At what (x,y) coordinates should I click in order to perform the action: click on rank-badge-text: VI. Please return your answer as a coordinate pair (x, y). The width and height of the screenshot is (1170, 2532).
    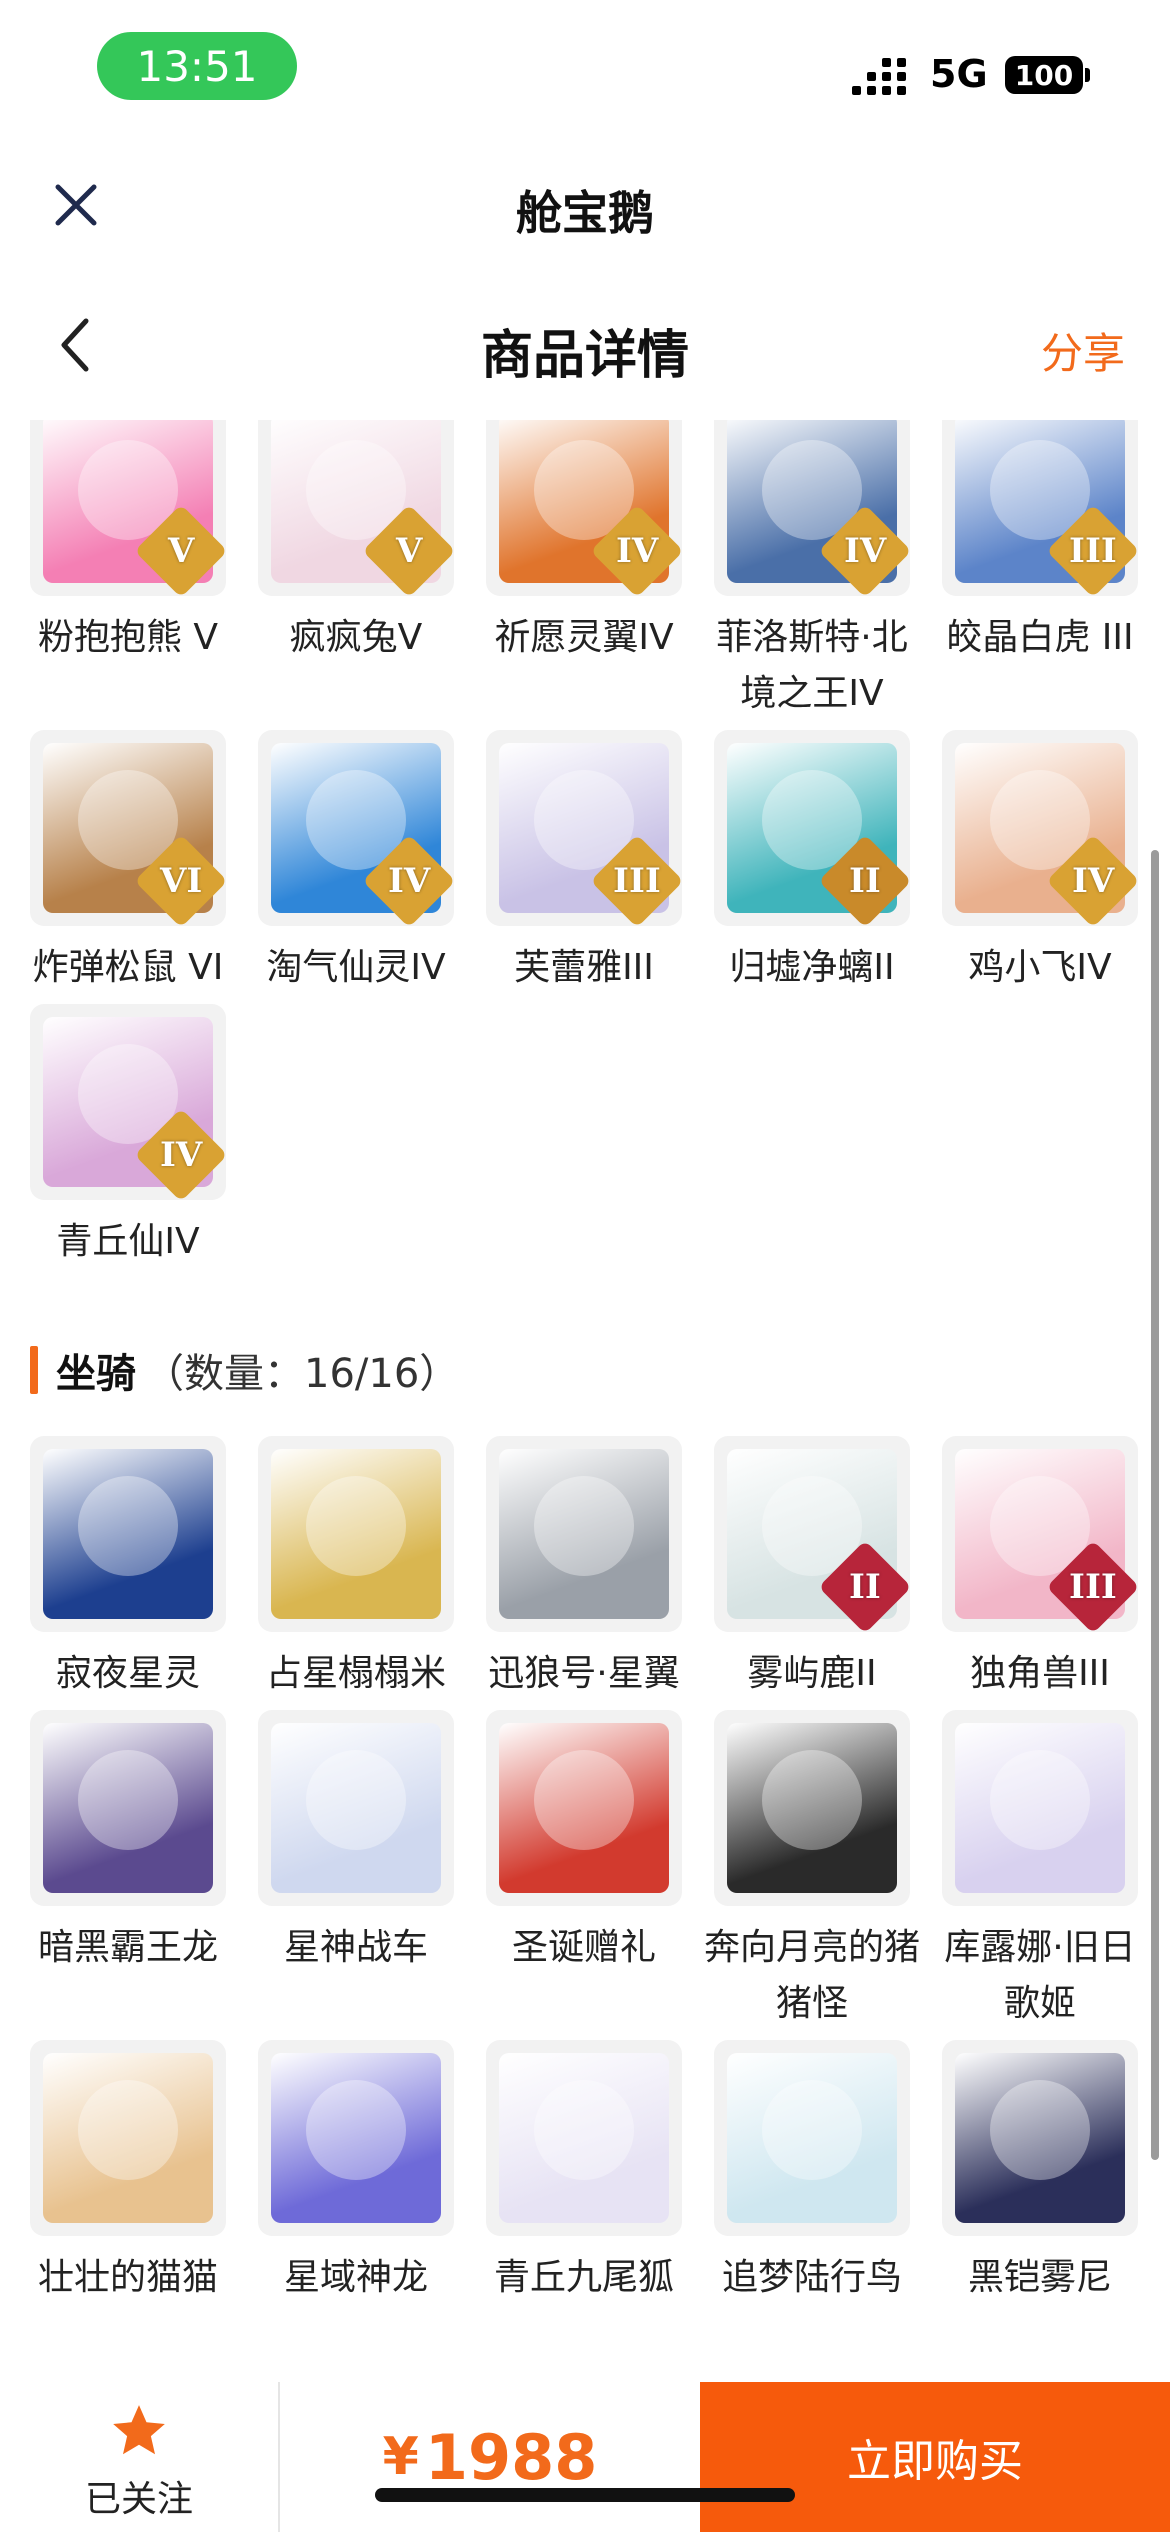
    Looking at the image, I should click on (181, 880).